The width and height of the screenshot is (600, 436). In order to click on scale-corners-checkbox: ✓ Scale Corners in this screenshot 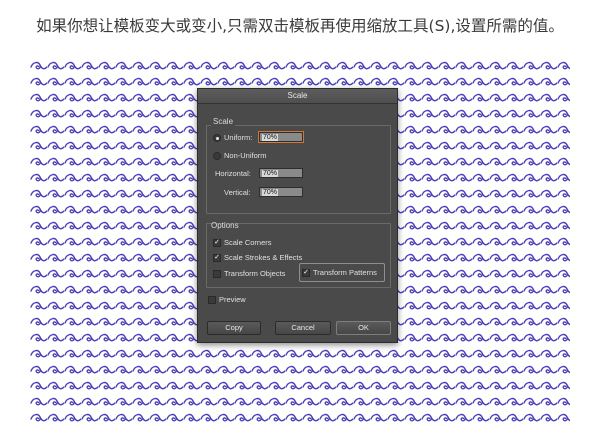, I will do `click(242, 243)`.